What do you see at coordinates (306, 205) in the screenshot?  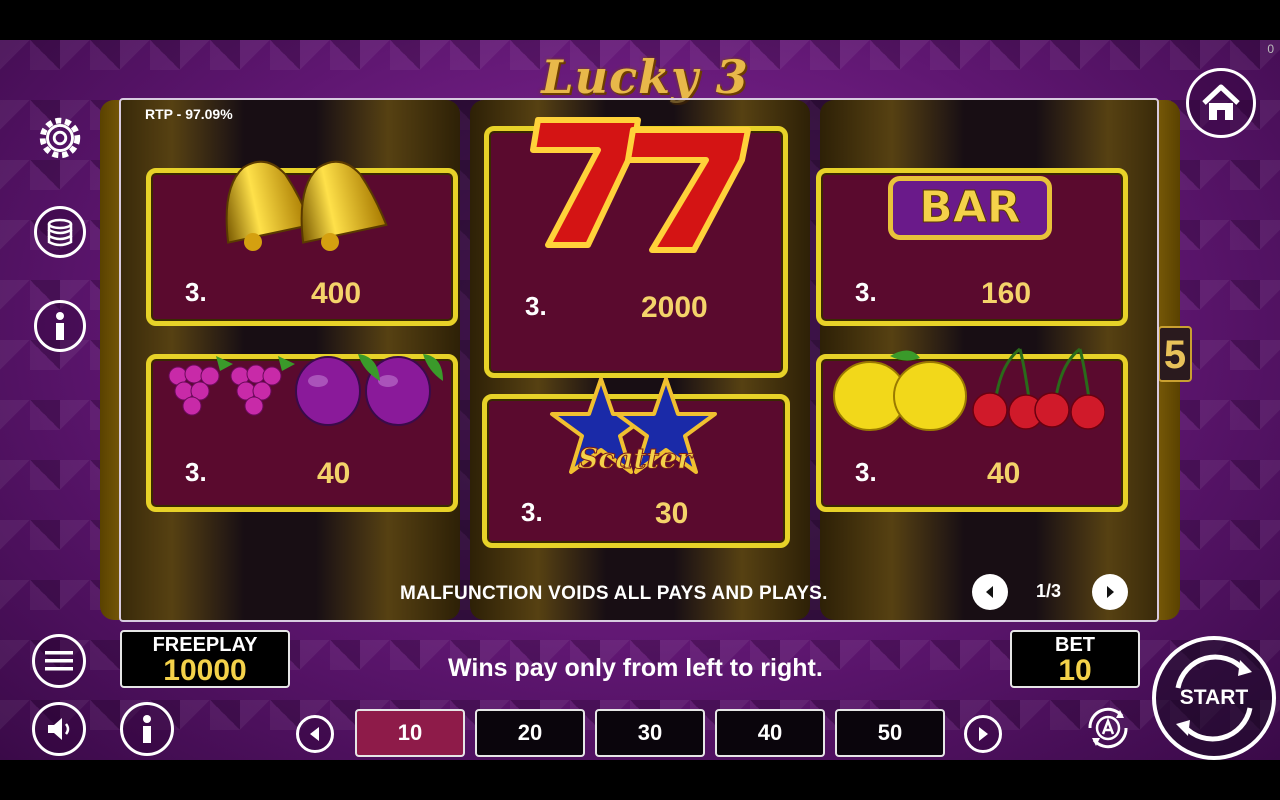 I see `bells-icon` at bounding box center [306, 205].